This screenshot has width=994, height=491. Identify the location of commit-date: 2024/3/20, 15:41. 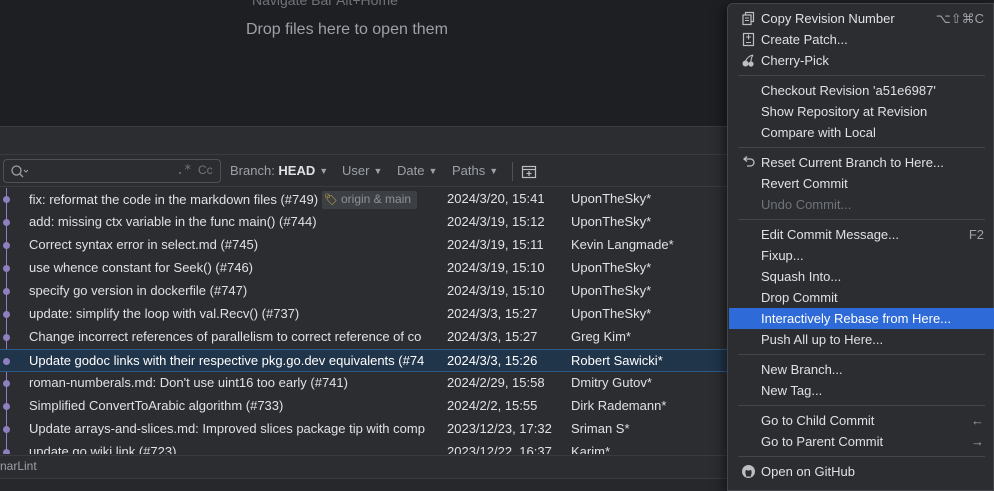
(496, 198).